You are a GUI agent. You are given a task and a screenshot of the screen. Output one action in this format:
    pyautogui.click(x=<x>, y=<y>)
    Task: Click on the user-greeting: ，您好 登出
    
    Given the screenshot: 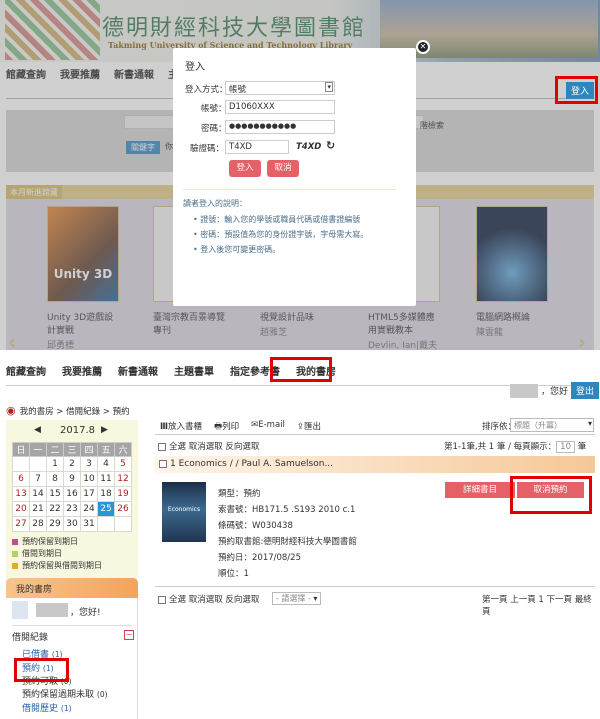 What is the action you would take?
    pyautogui.click(x=555, y=390)
    